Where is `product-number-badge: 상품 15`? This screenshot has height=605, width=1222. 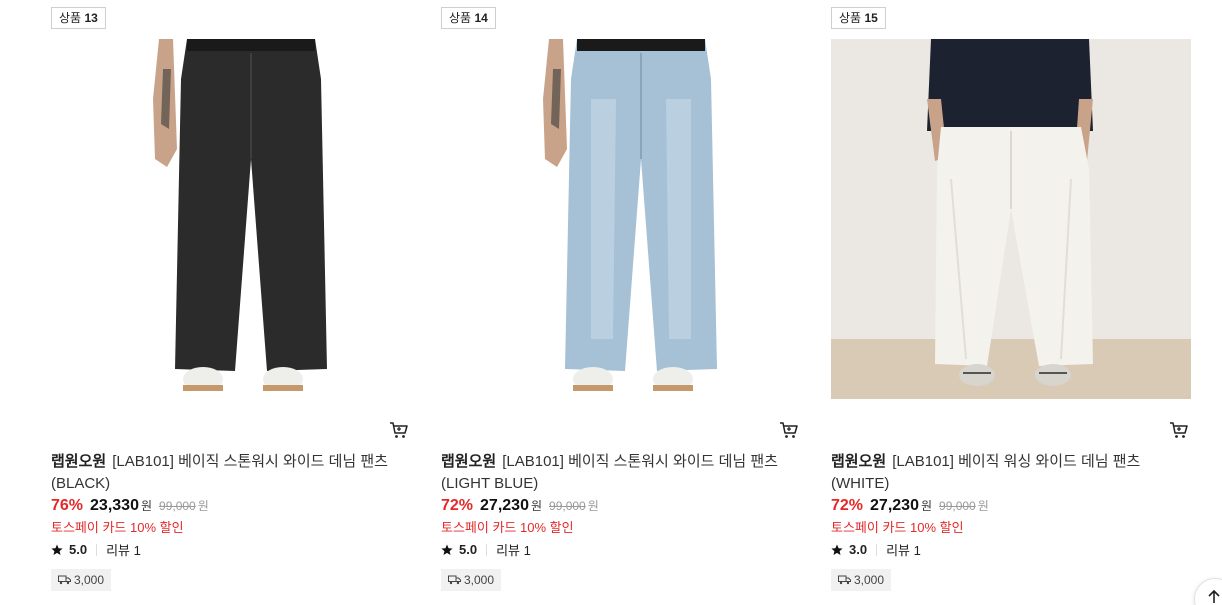
product-number-badge: 상품 15 is located at coordinates (858, 18).